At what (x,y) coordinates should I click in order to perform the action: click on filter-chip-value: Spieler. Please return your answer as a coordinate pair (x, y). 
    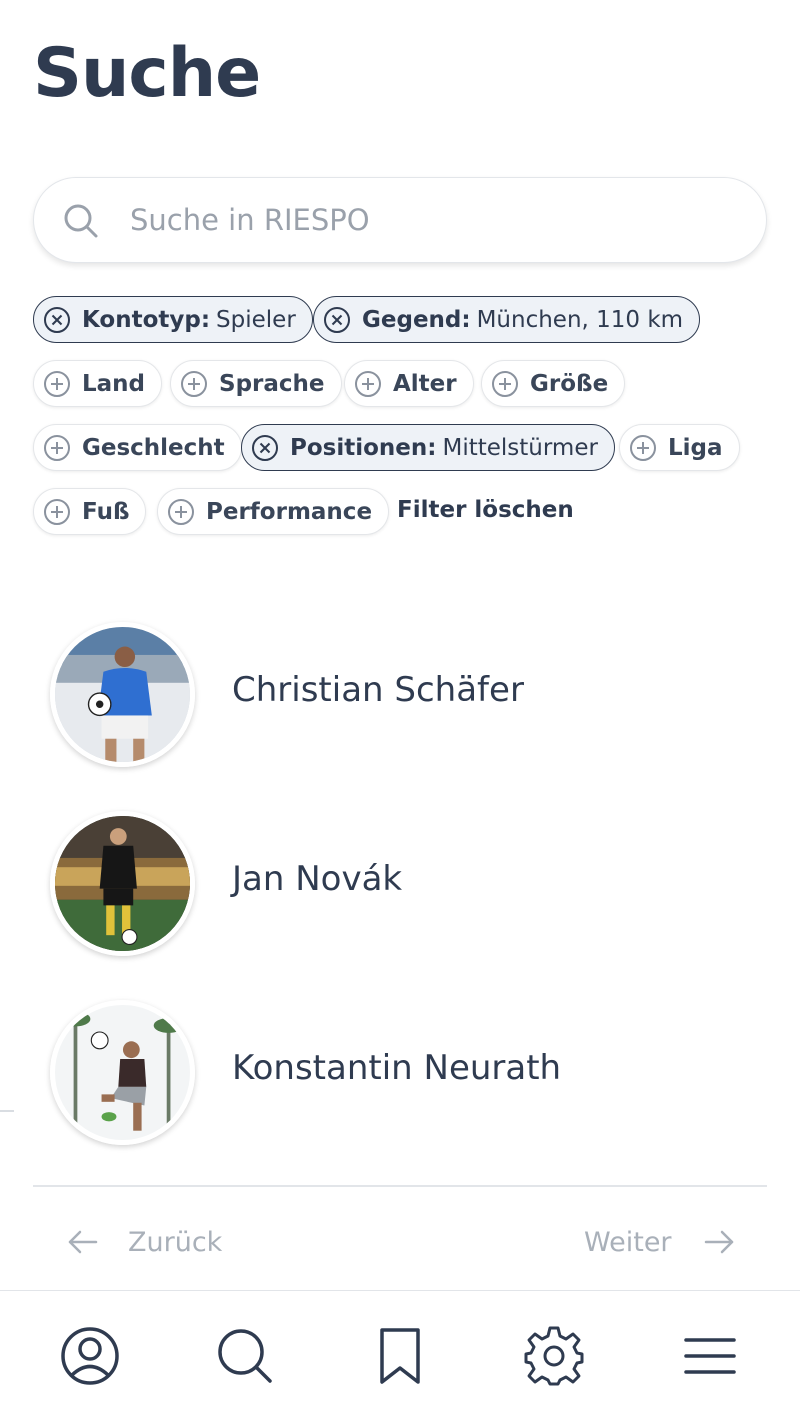
    Looking at the image, I should click on (256, 319).